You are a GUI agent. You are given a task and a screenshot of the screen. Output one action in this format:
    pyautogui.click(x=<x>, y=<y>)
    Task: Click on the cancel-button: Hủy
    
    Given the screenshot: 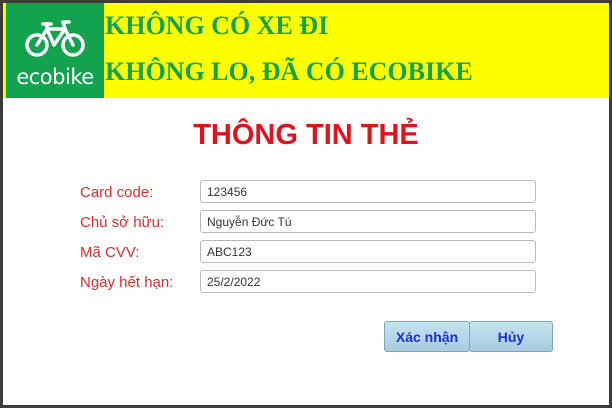 What is the action you would take?
    pyautogui.click(x=511, y=336)
    